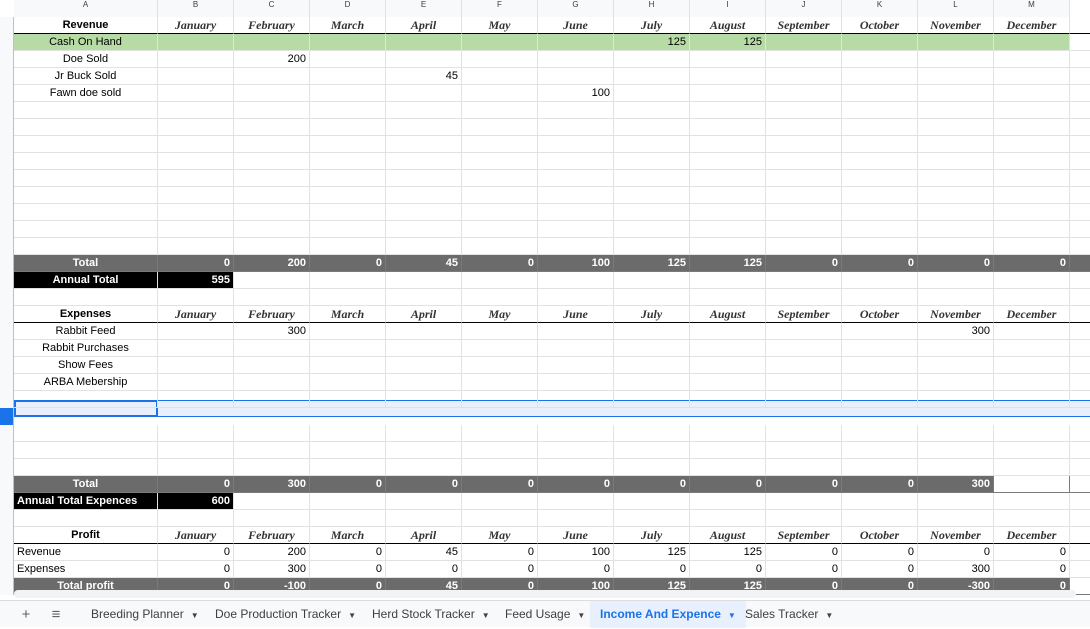 This screenshot has height=629, width=1090. I want to click on month-header-november: November, so click(956, 314).